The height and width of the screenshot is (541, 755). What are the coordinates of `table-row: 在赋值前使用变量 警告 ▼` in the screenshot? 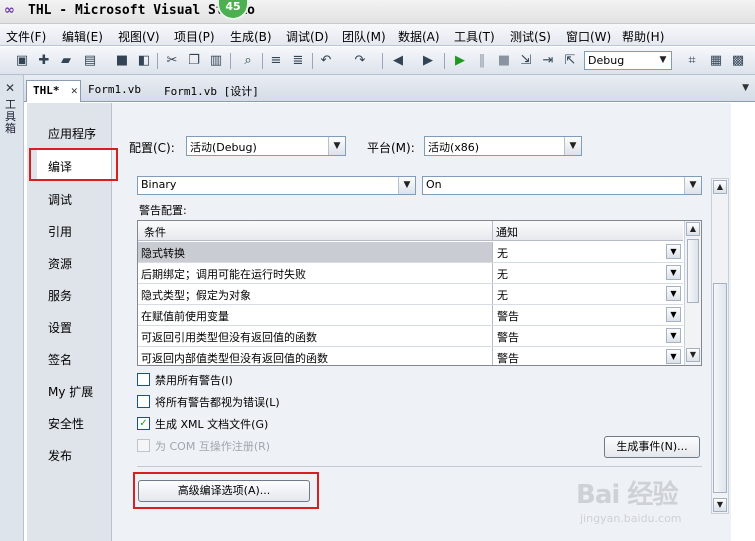 It's located at (410, 315).